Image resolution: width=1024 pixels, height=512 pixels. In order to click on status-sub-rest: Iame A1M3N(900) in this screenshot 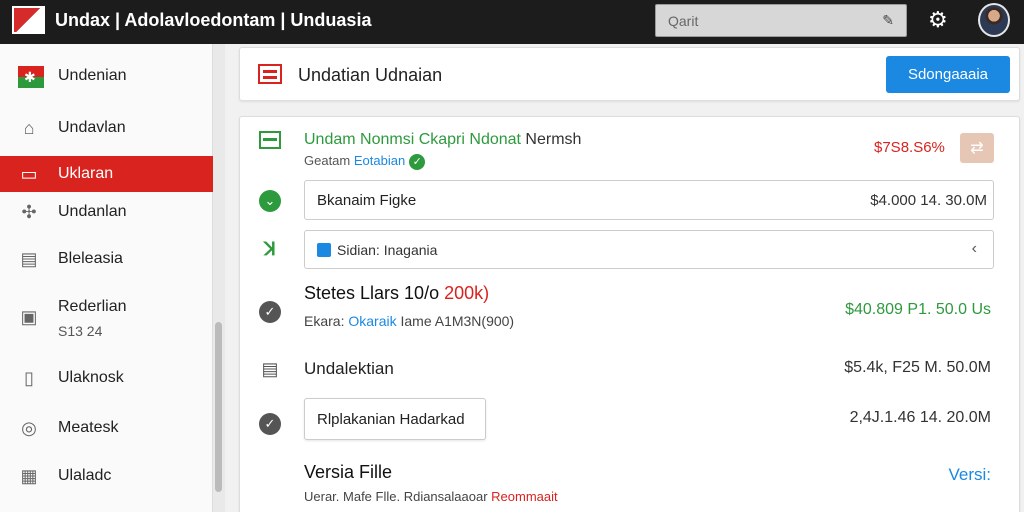, I will do `click(455, 321)`.